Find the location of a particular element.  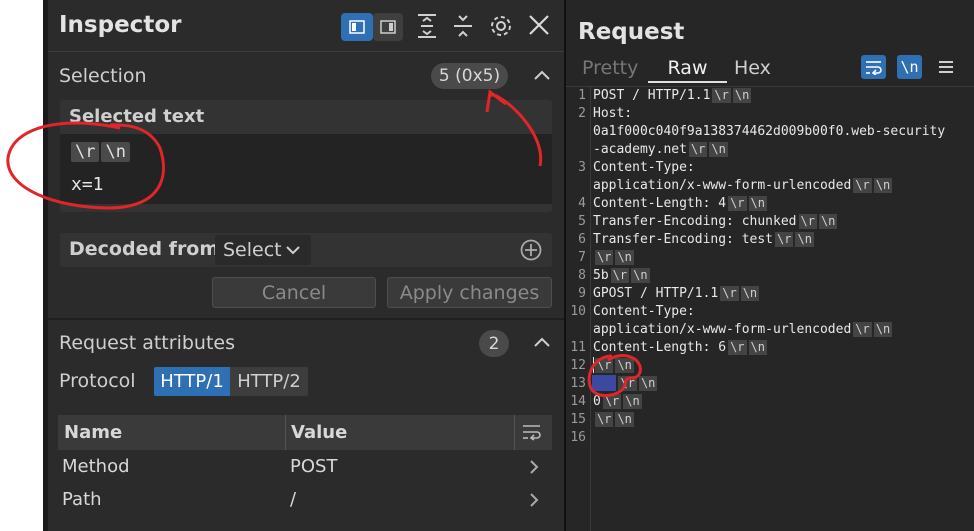

decoded-from-row: Decoded from: Select is located at coordinates (306, 250).